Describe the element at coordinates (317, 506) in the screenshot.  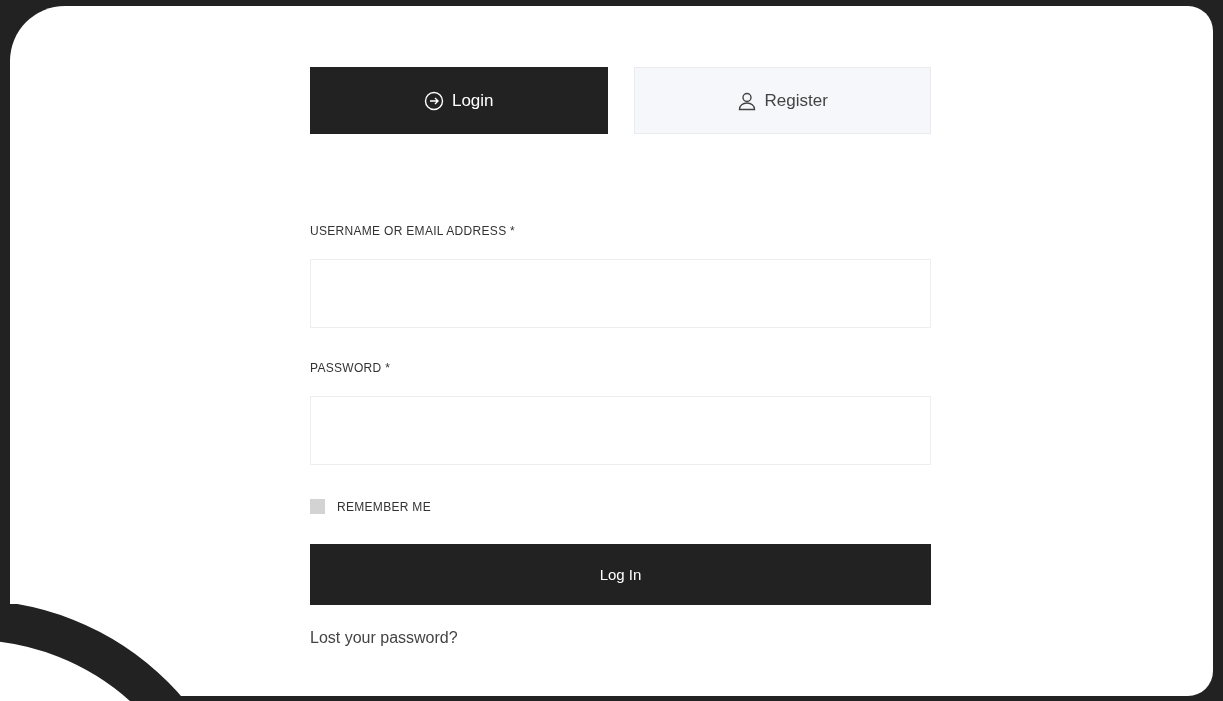
I see `checkbox` at that location.